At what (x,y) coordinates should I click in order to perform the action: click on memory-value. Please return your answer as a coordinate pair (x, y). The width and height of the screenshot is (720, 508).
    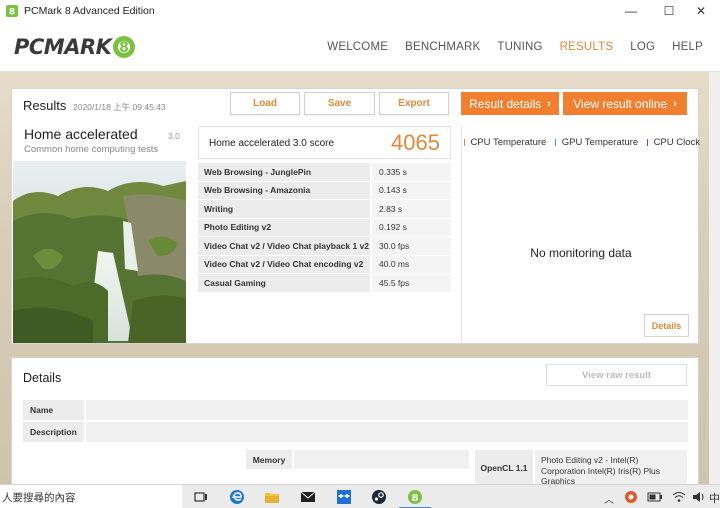
    Looking at the image, I should click on (381, 459).